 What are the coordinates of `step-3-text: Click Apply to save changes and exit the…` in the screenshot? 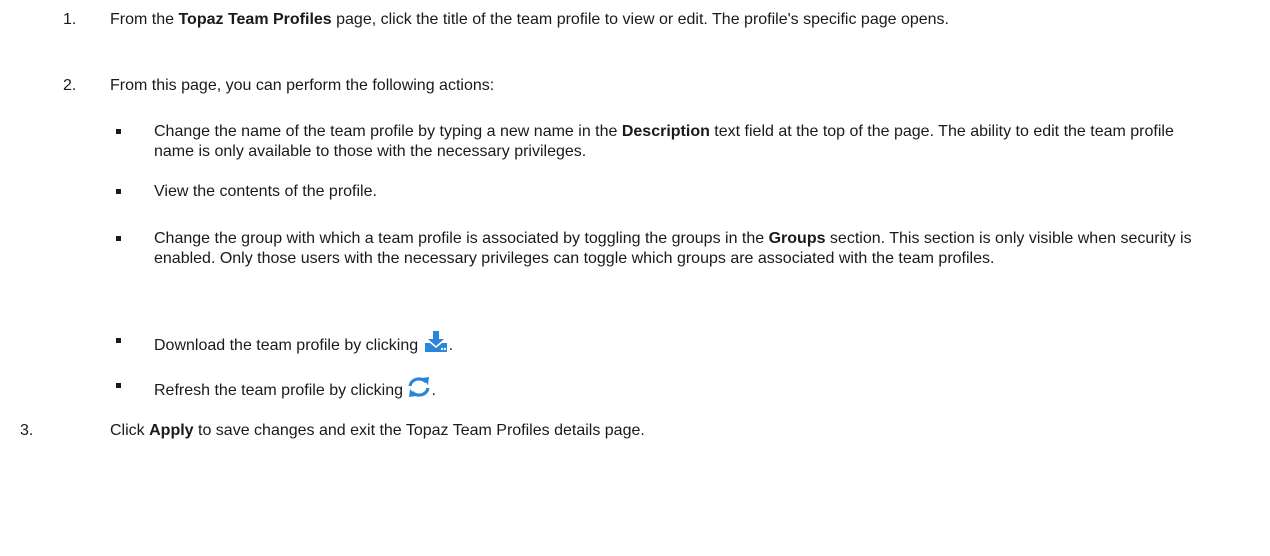 It's located at (650, 431).